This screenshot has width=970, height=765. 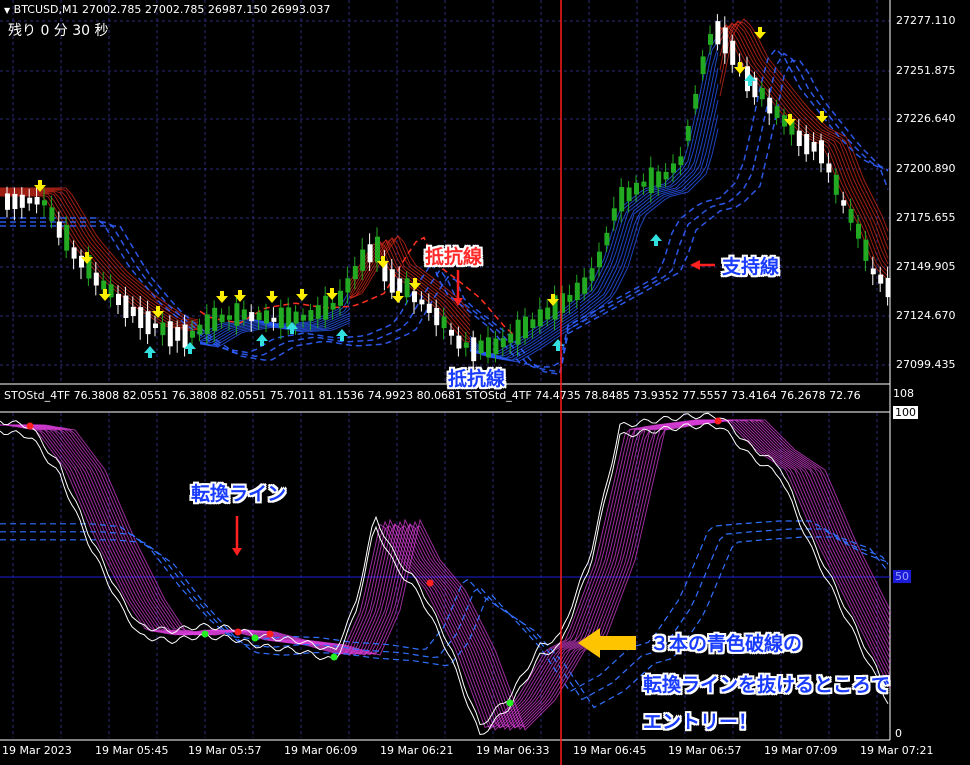 I want to click on price-label: 27277.110, so click(x=926, y=20).